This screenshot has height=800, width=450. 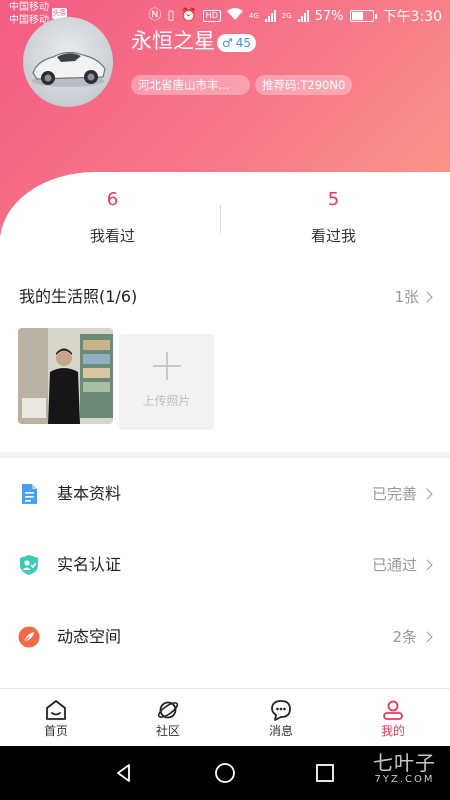 I want to click on system-navigation-bar: 七叶子 7YZ.COM, so click(x=225, y=773).